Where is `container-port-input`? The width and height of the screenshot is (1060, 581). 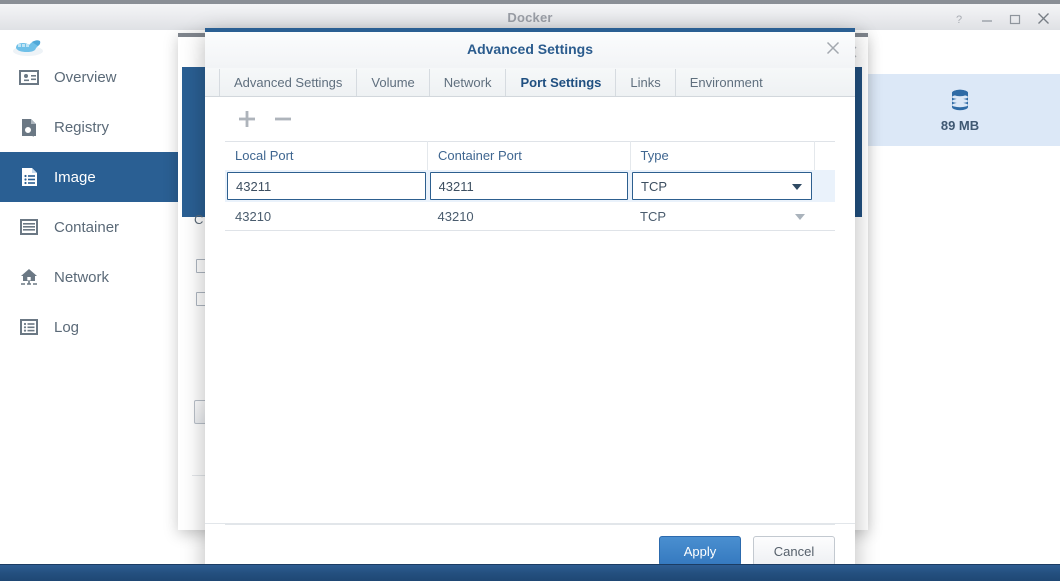
container-port-input is located at coordinates (529, 186).